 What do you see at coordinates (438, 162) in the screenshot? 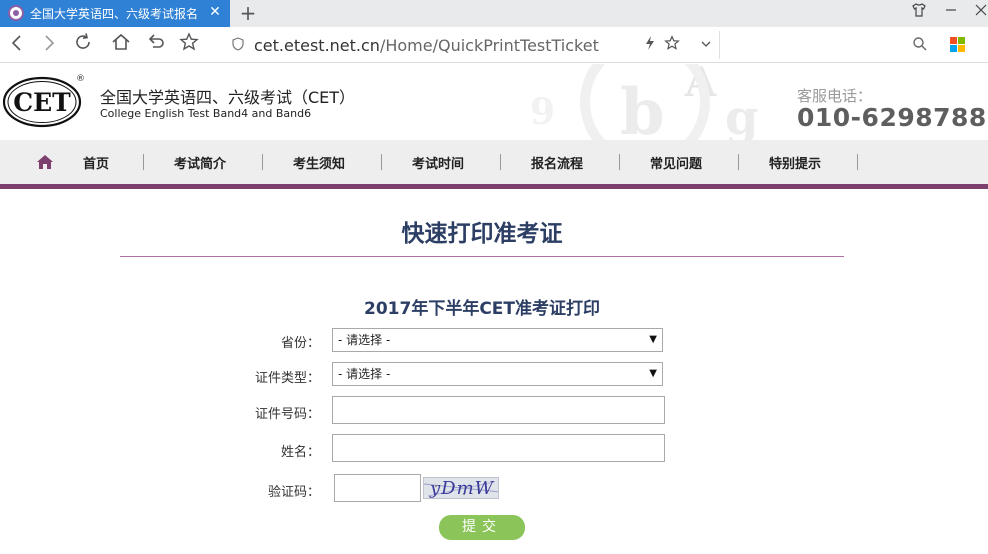
I see `nav-item-exam-time: 考试时间` at bounding box center [438, 162].